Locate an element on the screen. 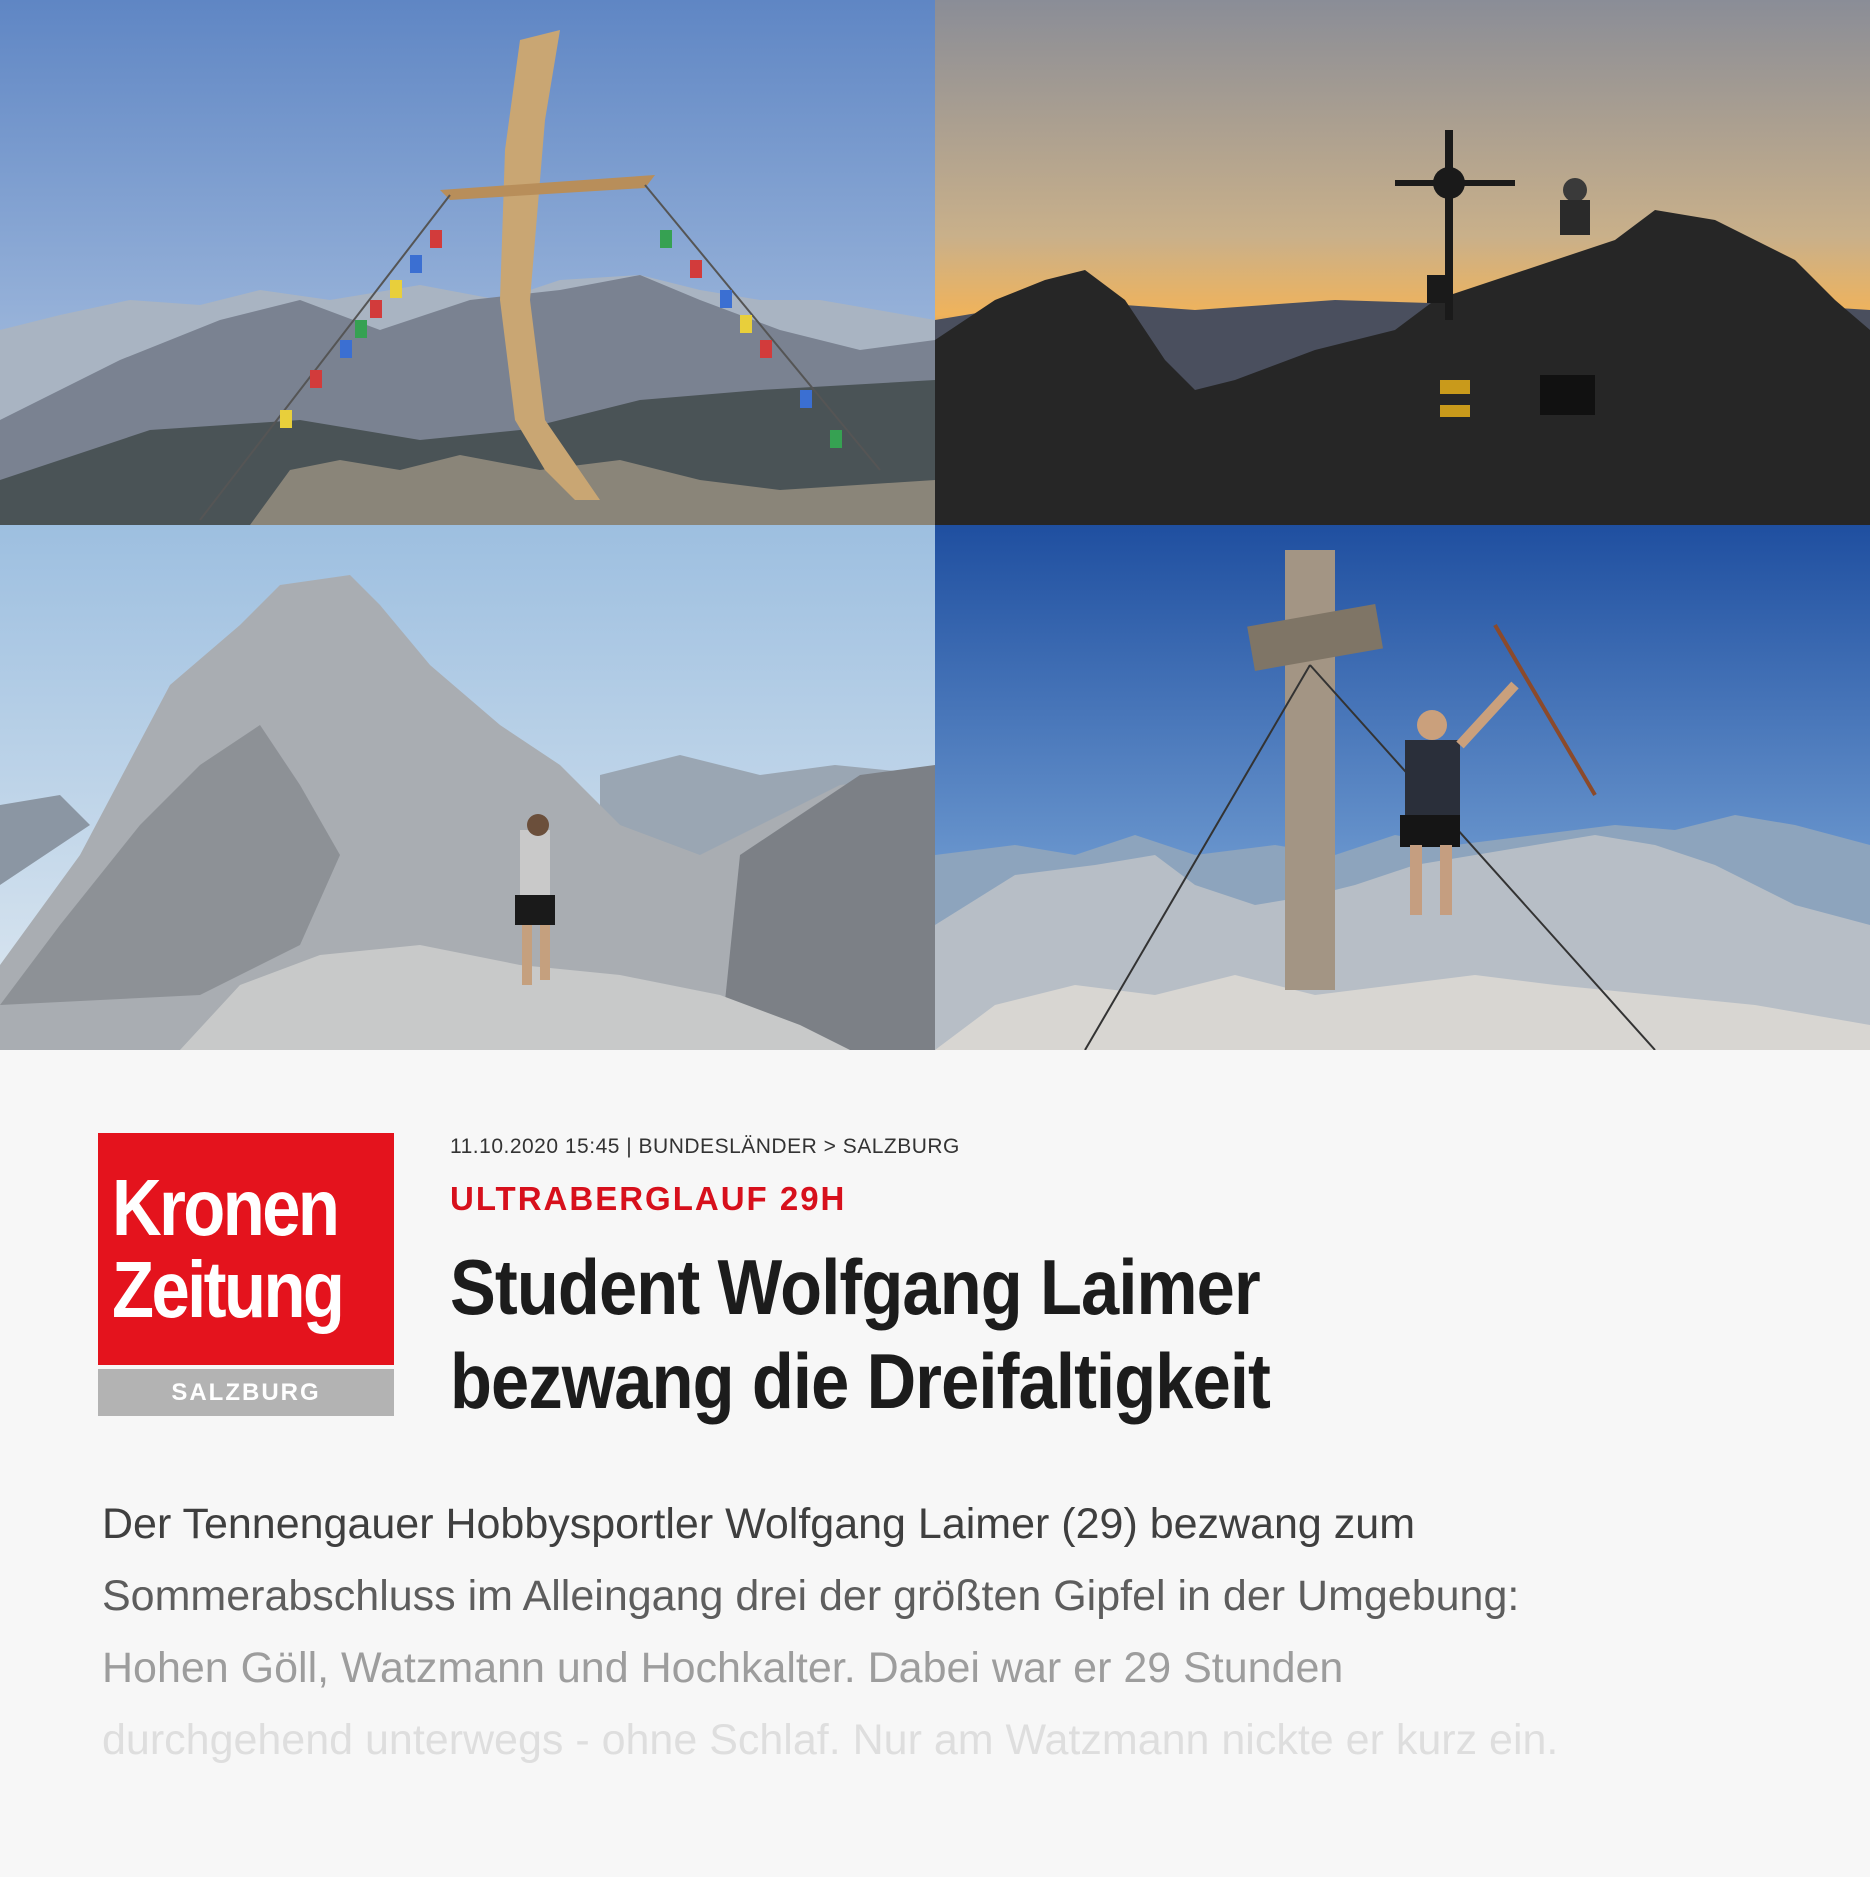  photo-hiker-at-summit-cross is located at coordinates (1402, 787).